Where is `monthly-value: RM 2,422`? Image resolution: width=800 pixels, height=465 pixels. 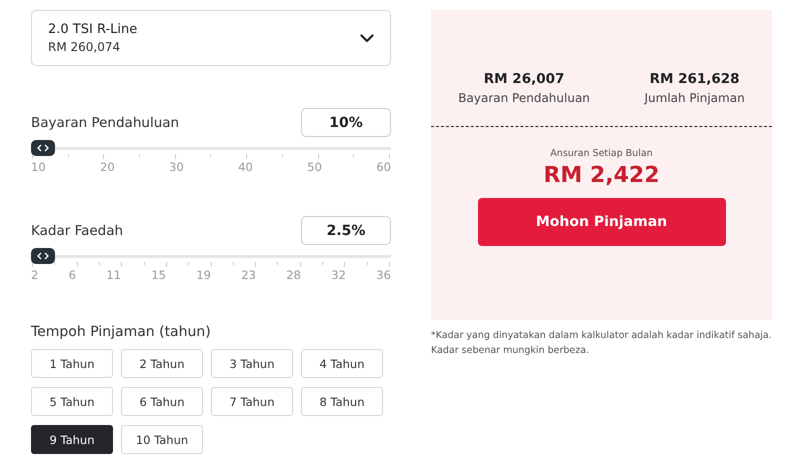 monthly-value: RM 2,422 is located at coordinates (601, 175).